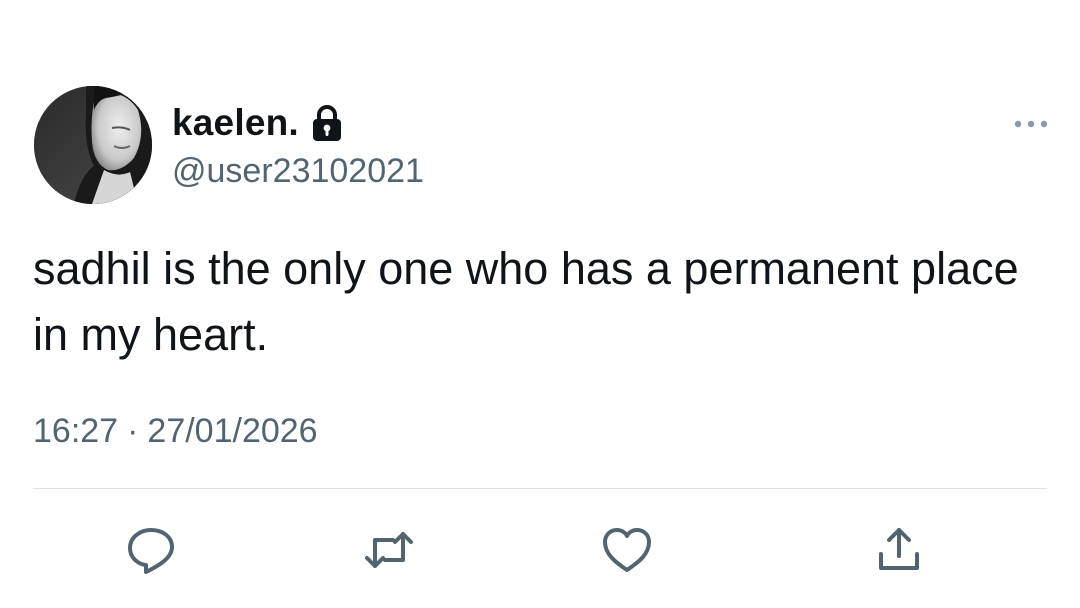 The image size is (1080, 608). Describe the element at coordinates (1031, 124) in the screenshot. I see `more-icon` at that location.